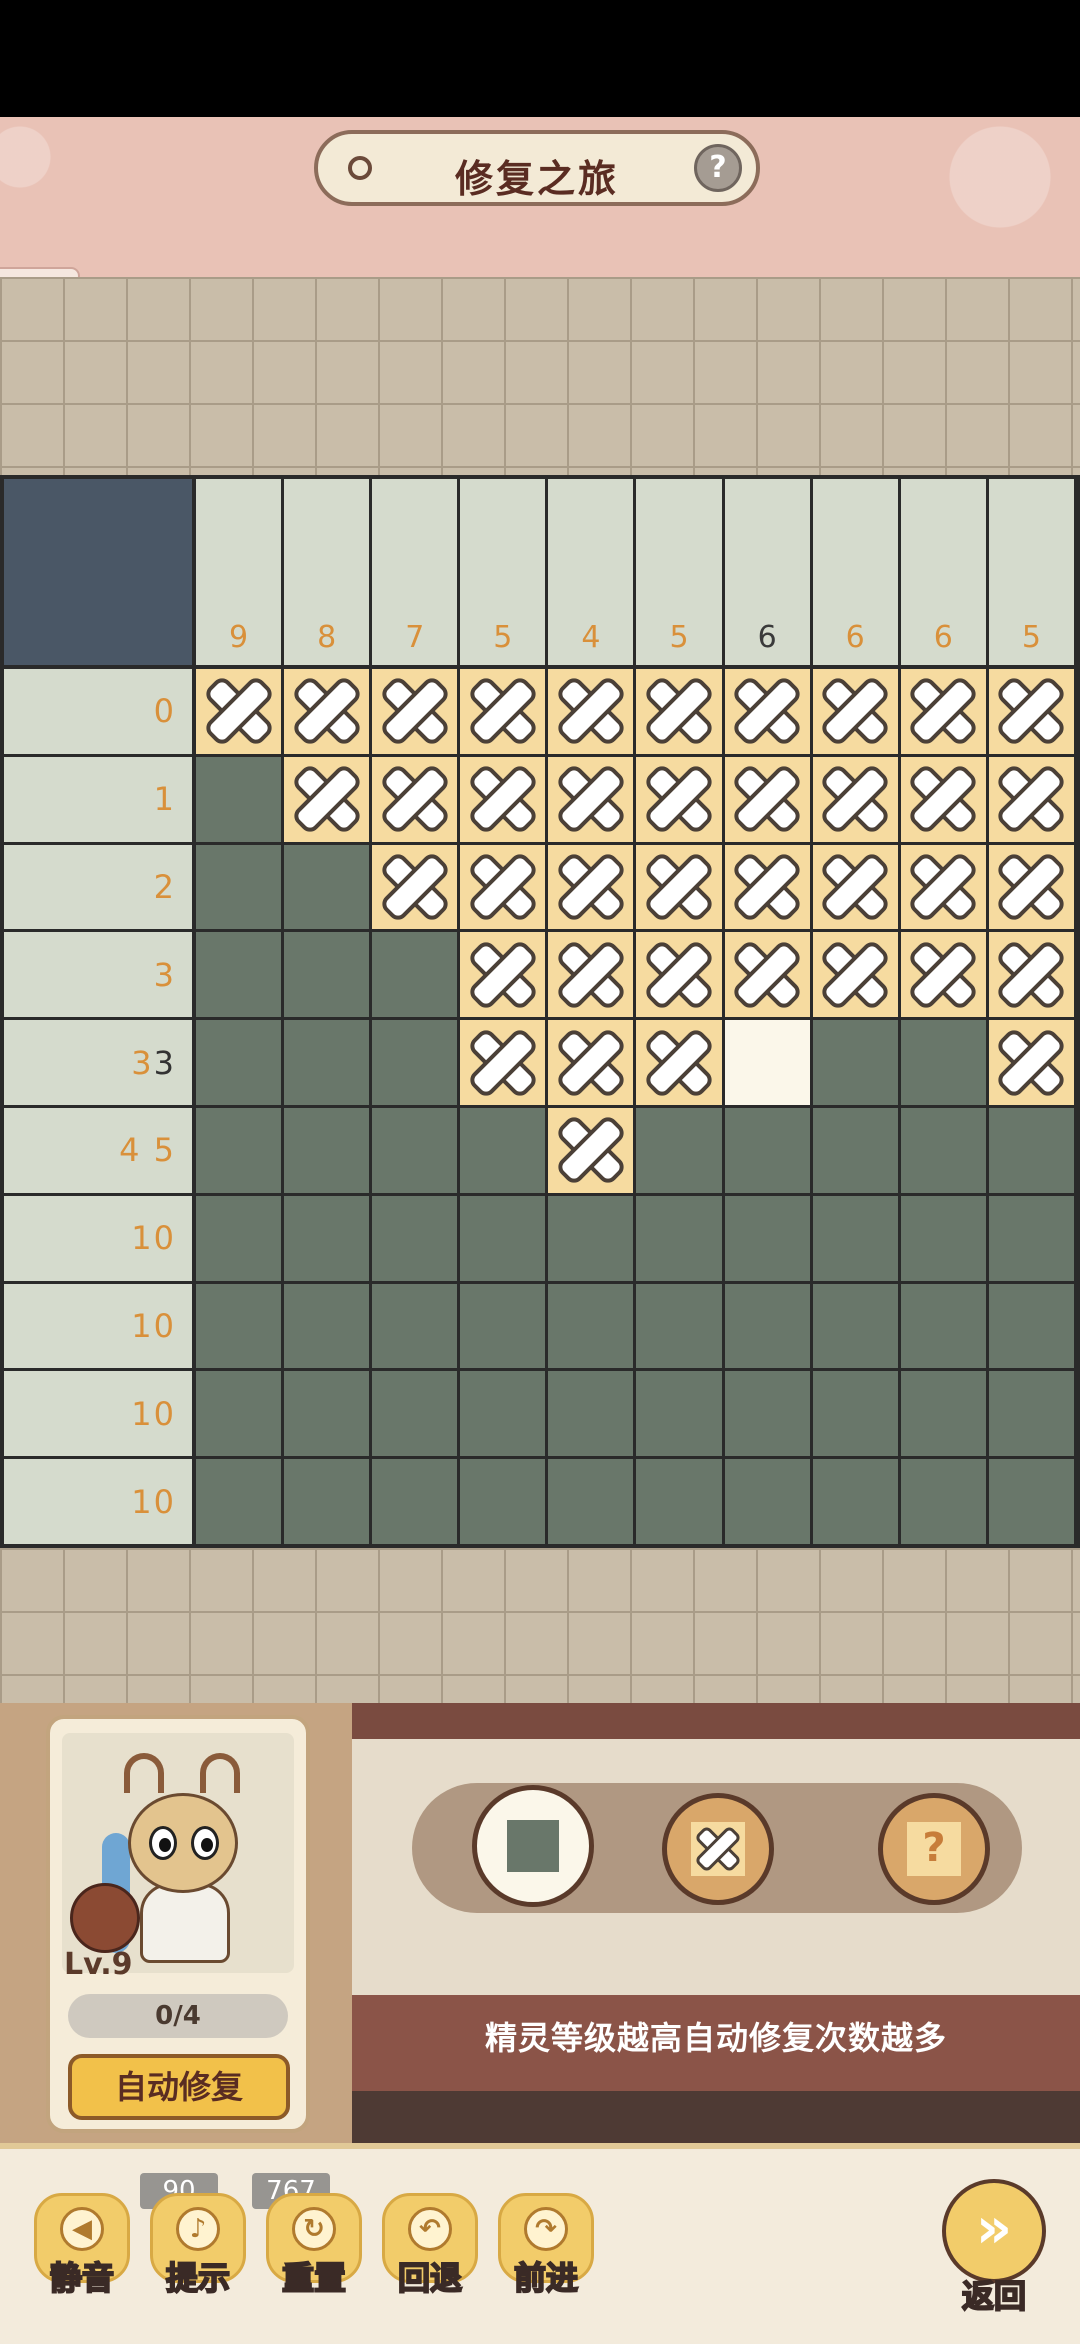 The width and height of the screenshot is (1080, 2344). I want to click on cross-tool-button, so click(718, 1849).